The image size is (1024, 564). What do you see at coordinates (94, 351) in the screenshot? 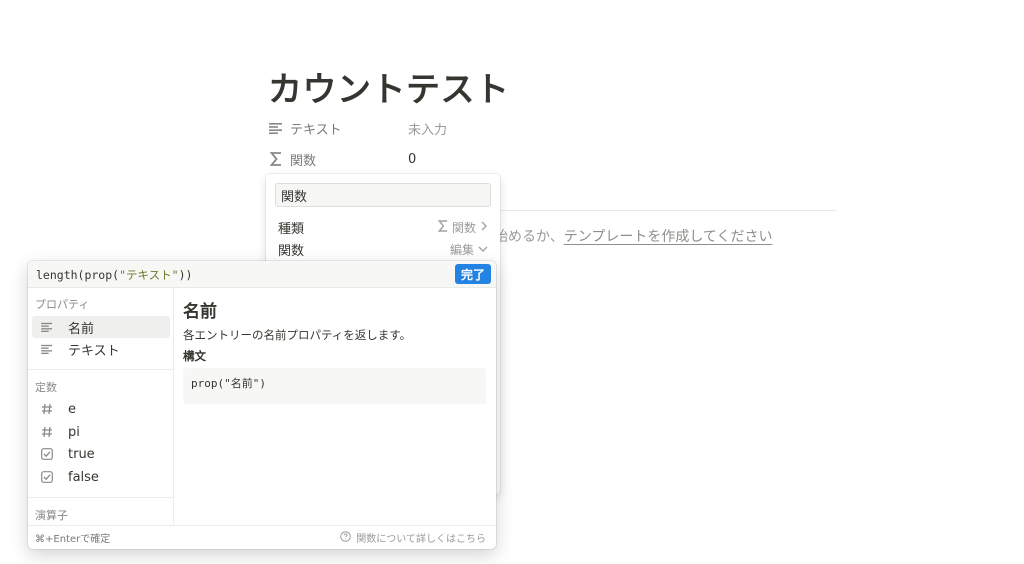
I see `list-item-label: テキスト` at bounding box center [94, 351].